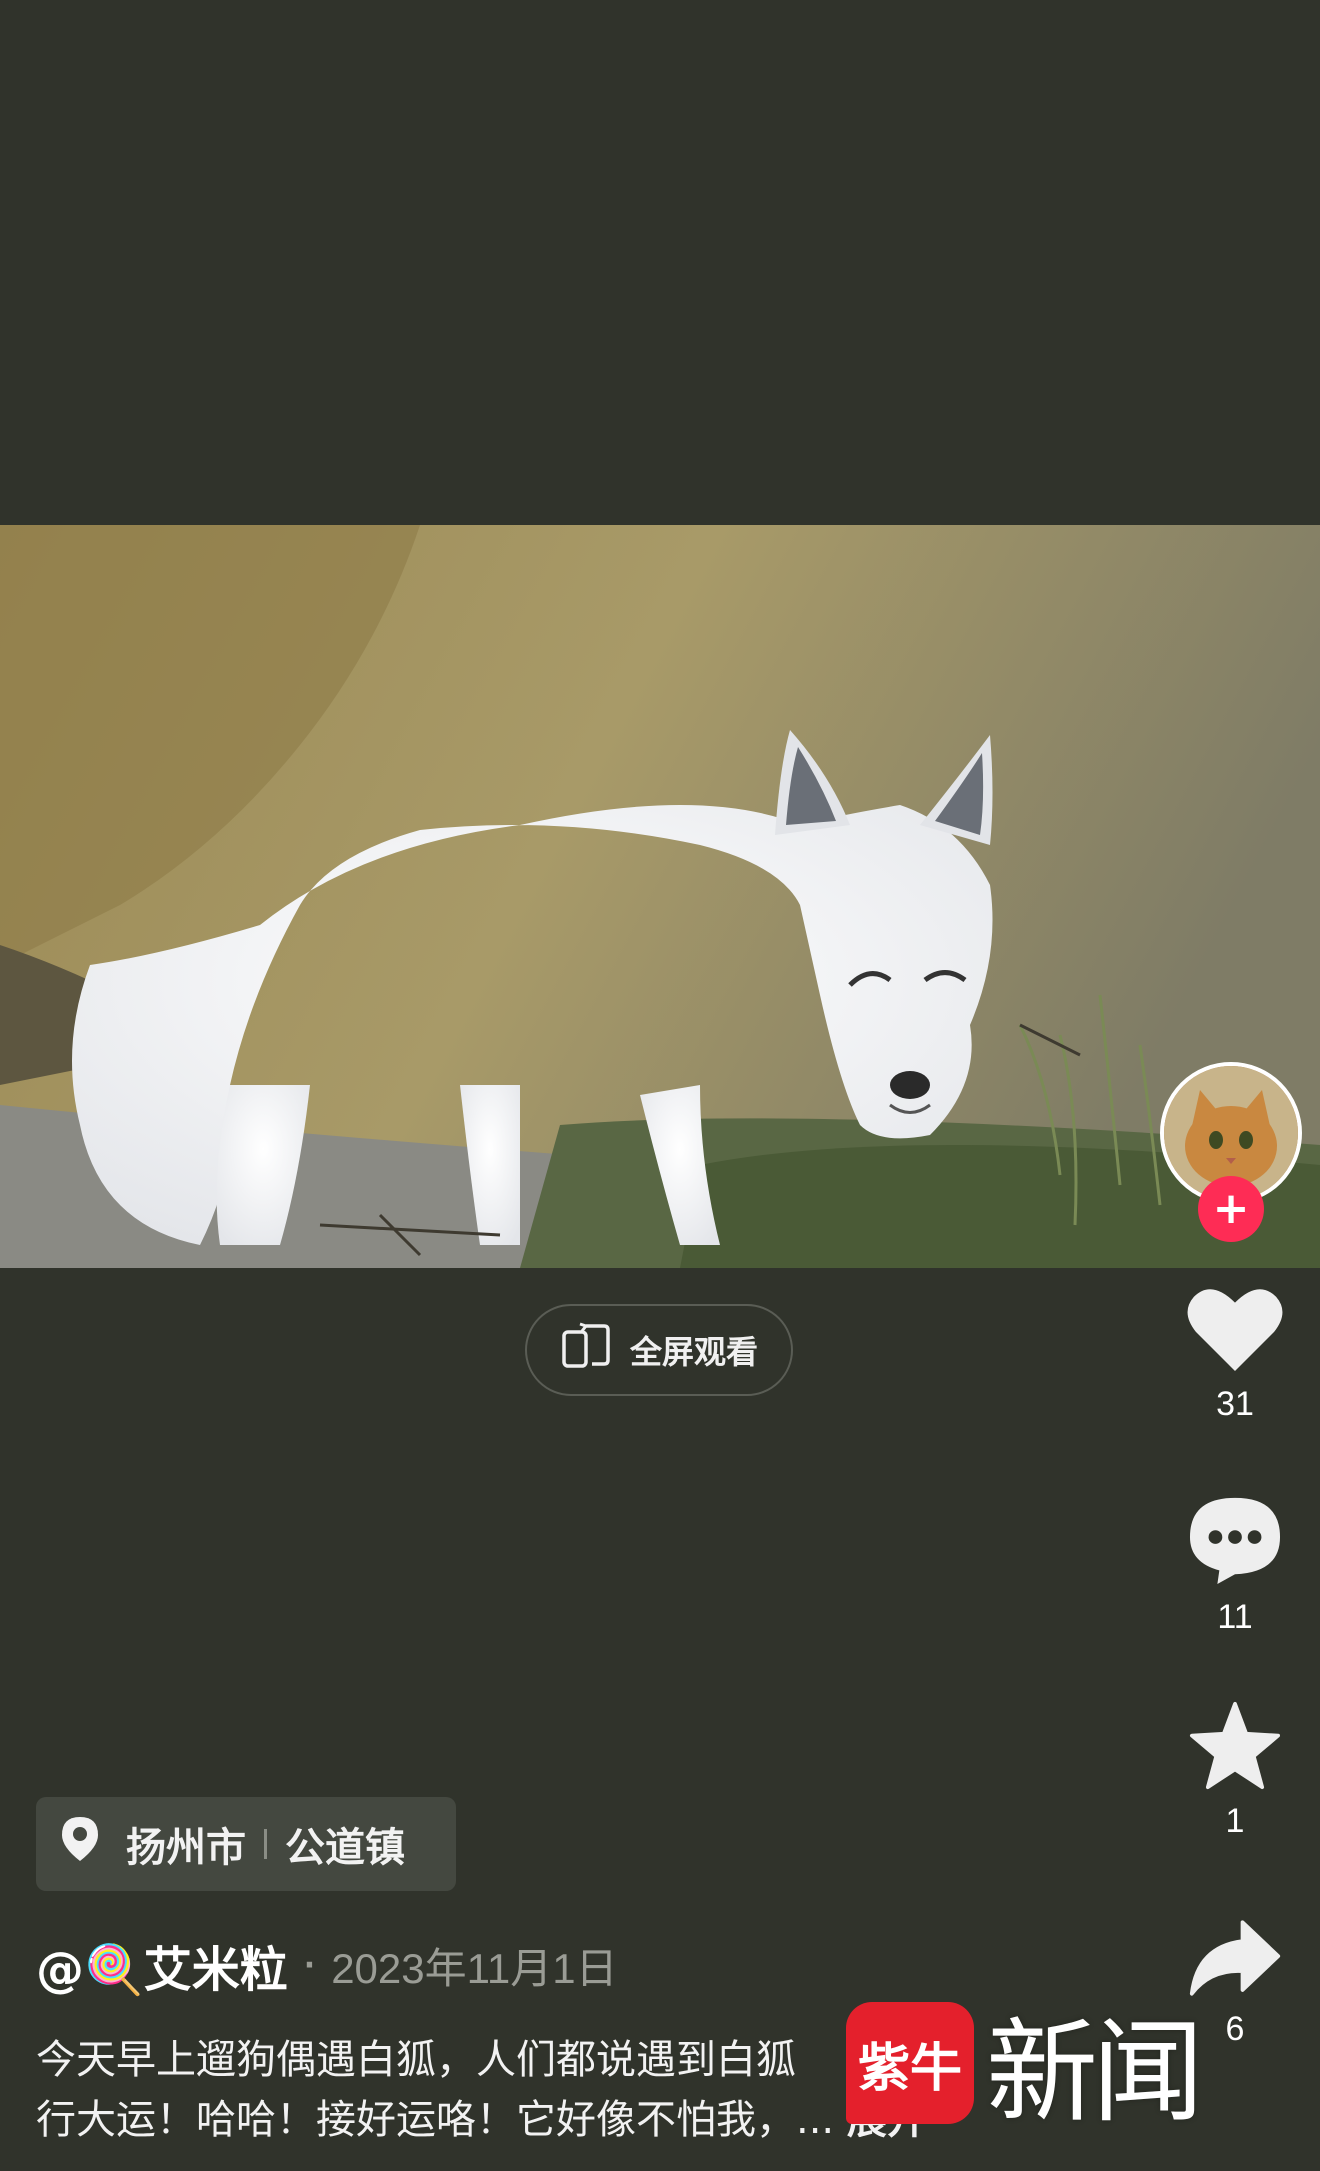 The height and width of the screenshot is (2171, 1320). Describe the element at coordinates (910, 2063) in the screenshot. I see `watermark-logo: 紫牛` at that location.